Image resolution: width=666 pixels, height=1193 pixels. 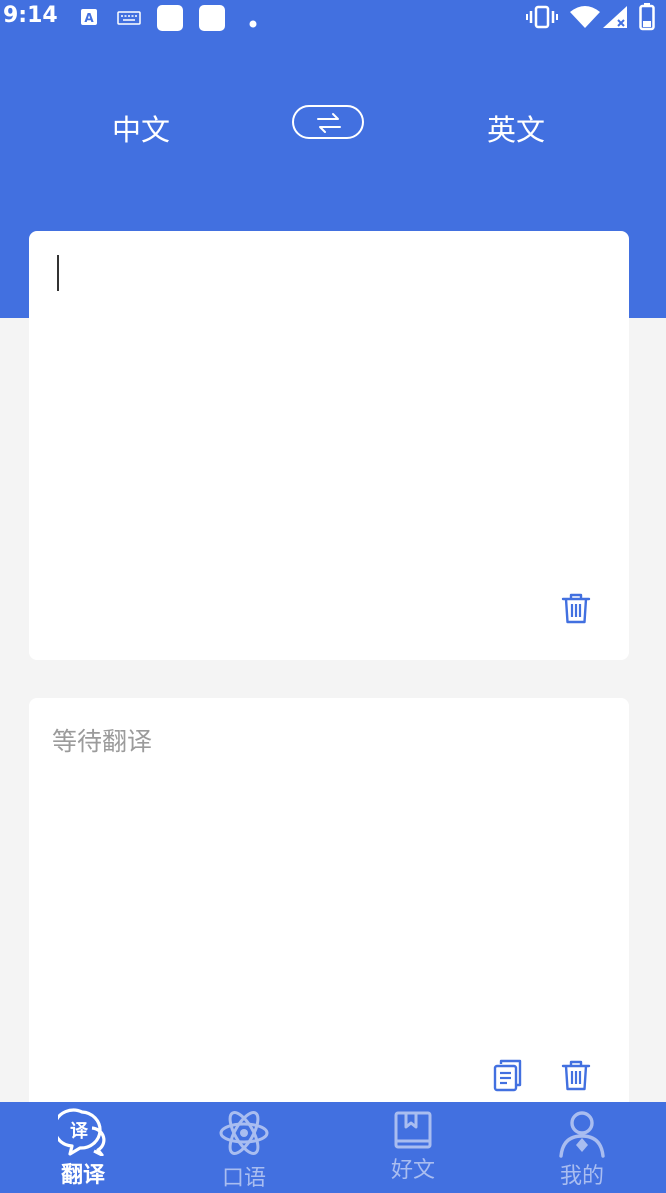 What do you see at coordinates (413, 1133) in the screenshot?
I see `book-icon` at bounding box center [413, 1133].